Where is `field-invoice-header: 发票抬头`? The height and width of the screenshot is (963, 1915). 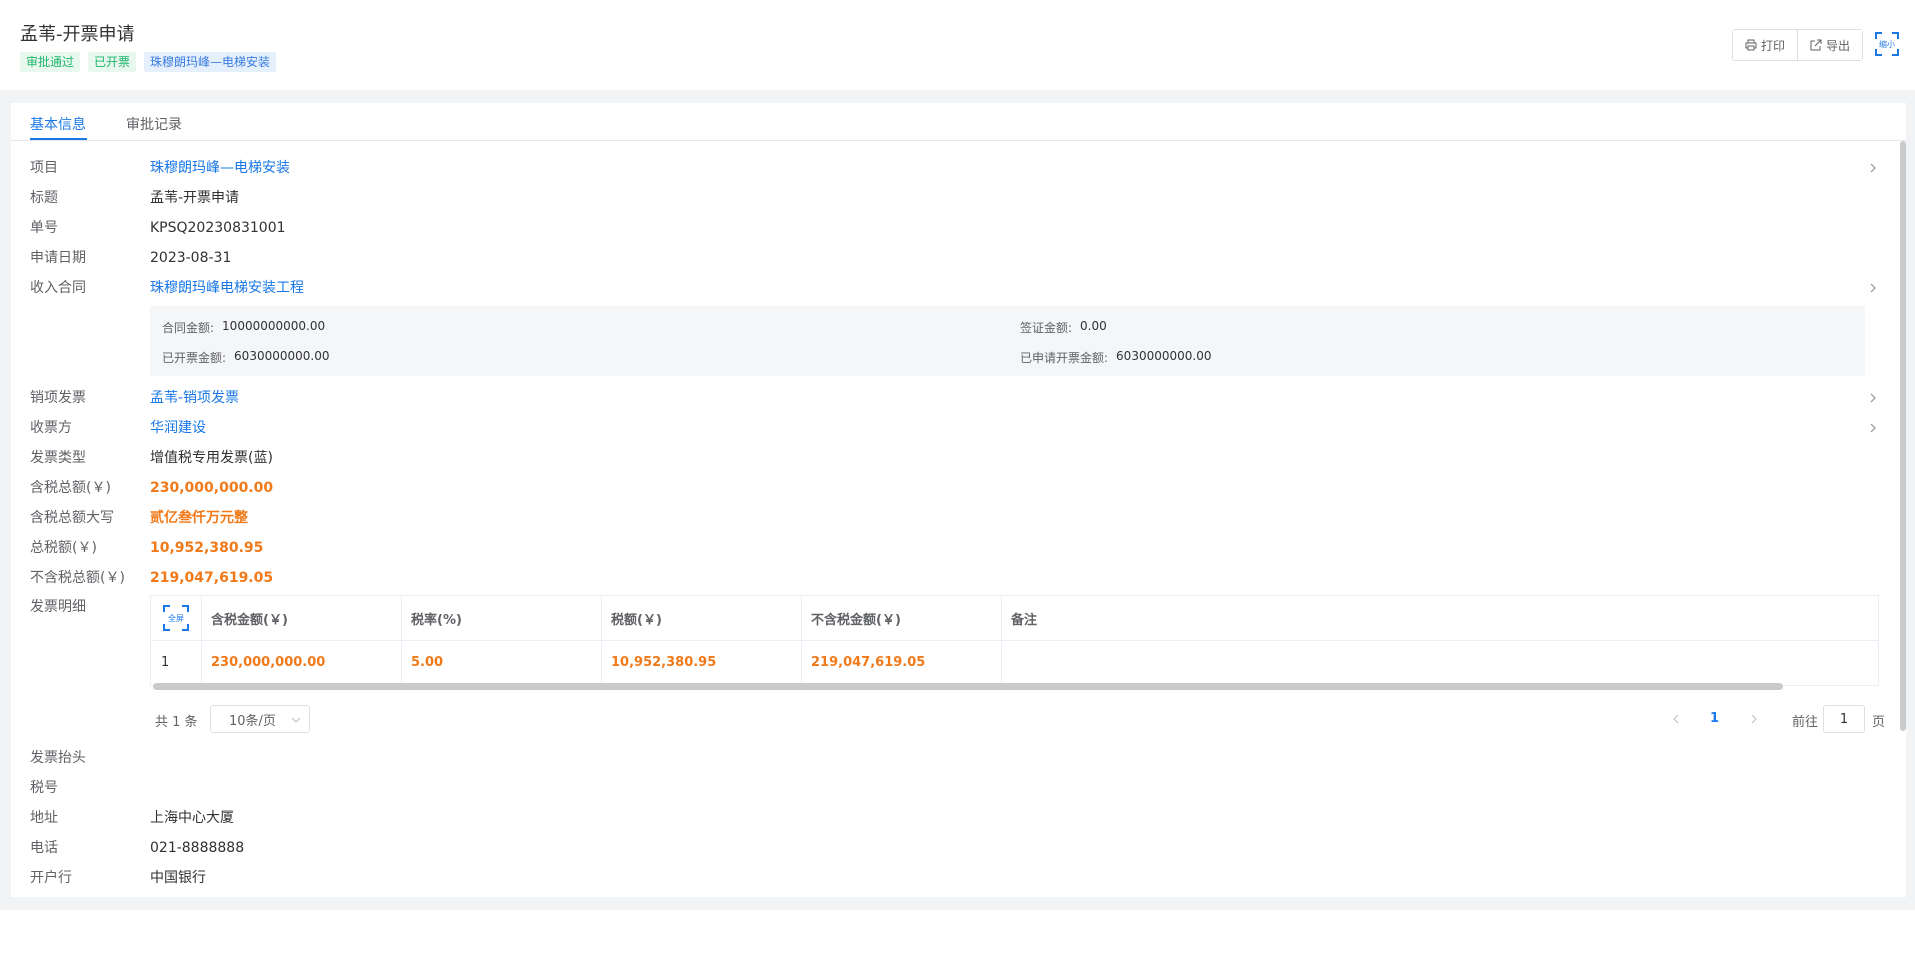 field-invoice-header: 发票抬头 is located at coordinates (90, 758).